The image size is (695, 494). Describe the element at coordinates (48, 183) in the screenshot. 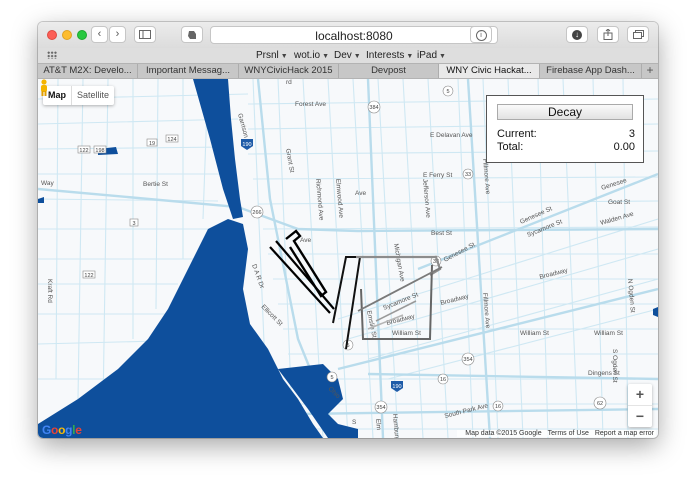

I see `map-label: Way` at that location.